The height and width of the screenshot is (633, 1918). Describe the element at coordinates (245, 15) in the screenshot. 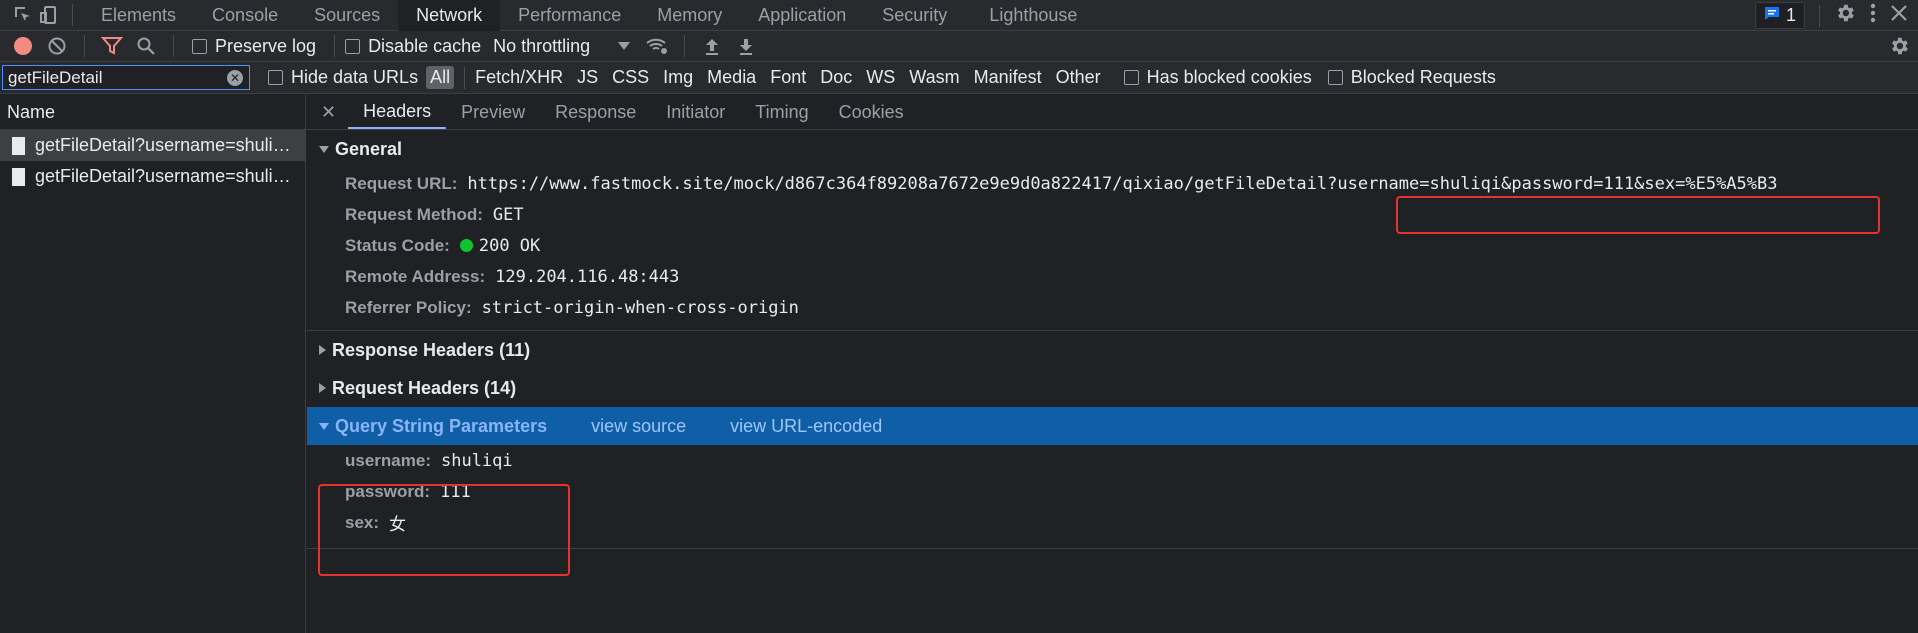

I see `tab-console: Console` at that location.